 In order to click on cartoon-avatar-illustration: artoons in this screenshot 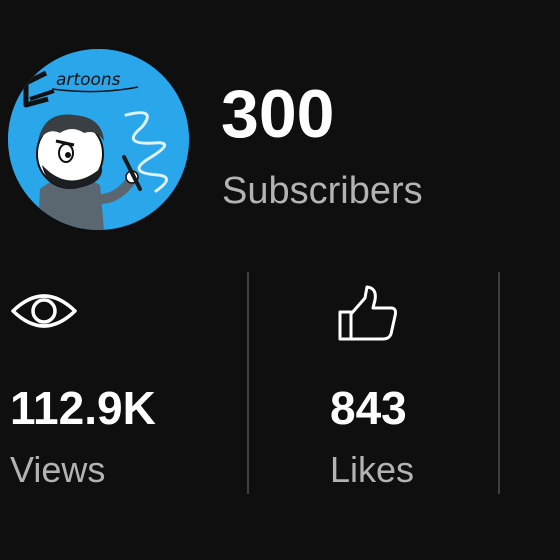, I will do `click(98, 139)`.